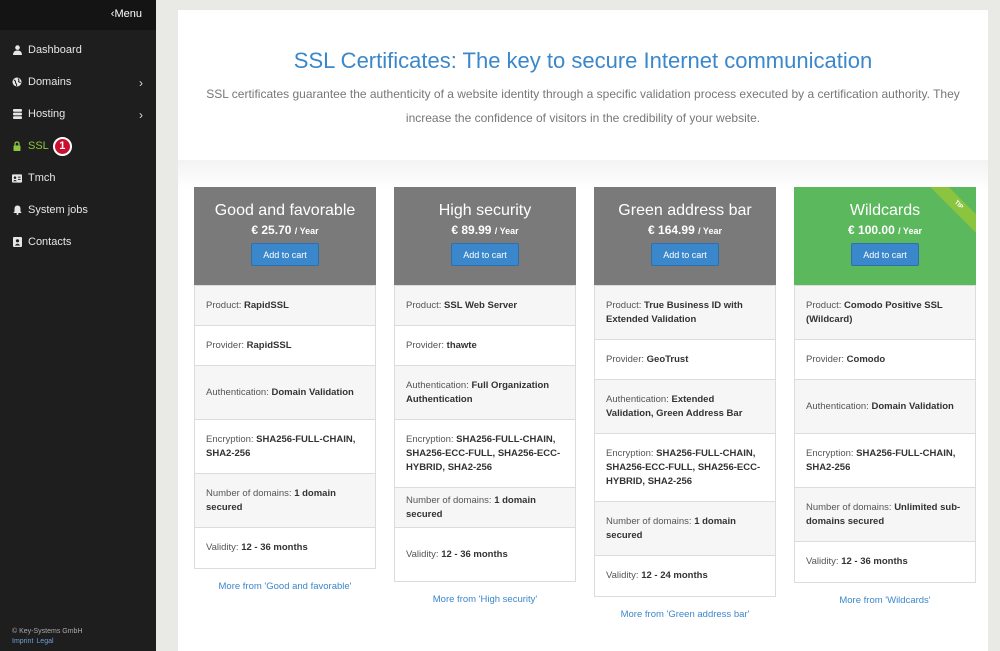 Image resolution: width=1000 pixels, height=651 pixels. What do you see at coordinates (685, 210) in the screenshot?
I see `card-title: Green address bar` at bounding box center [685, 210].